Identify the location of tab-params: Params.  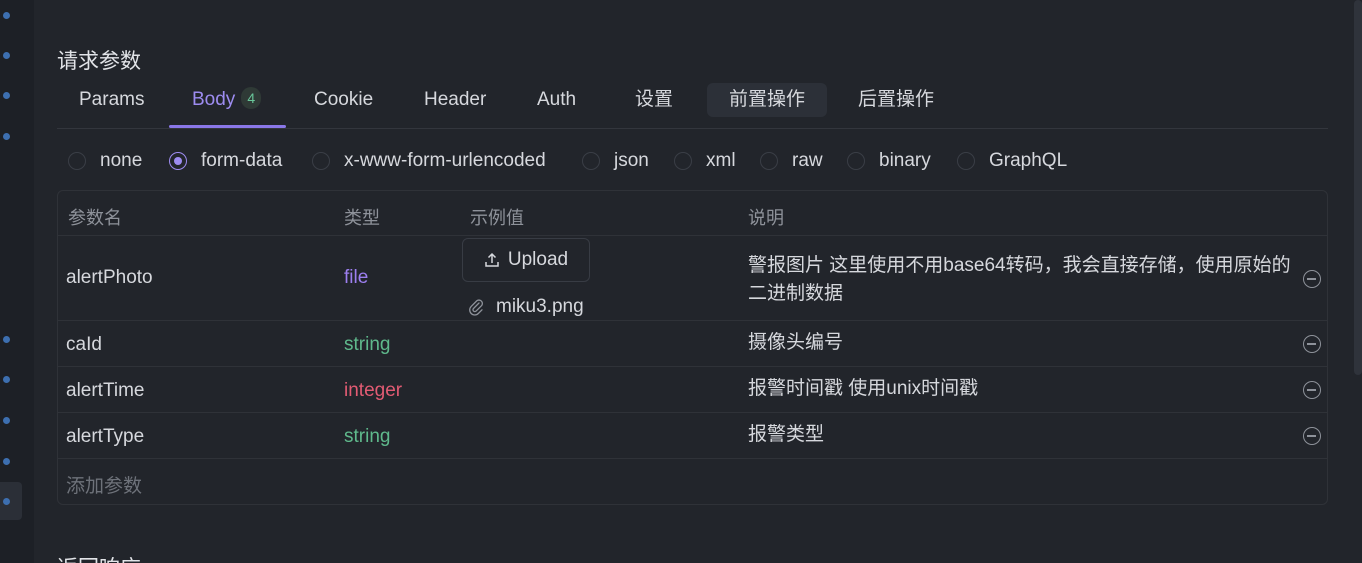
(111, 104).